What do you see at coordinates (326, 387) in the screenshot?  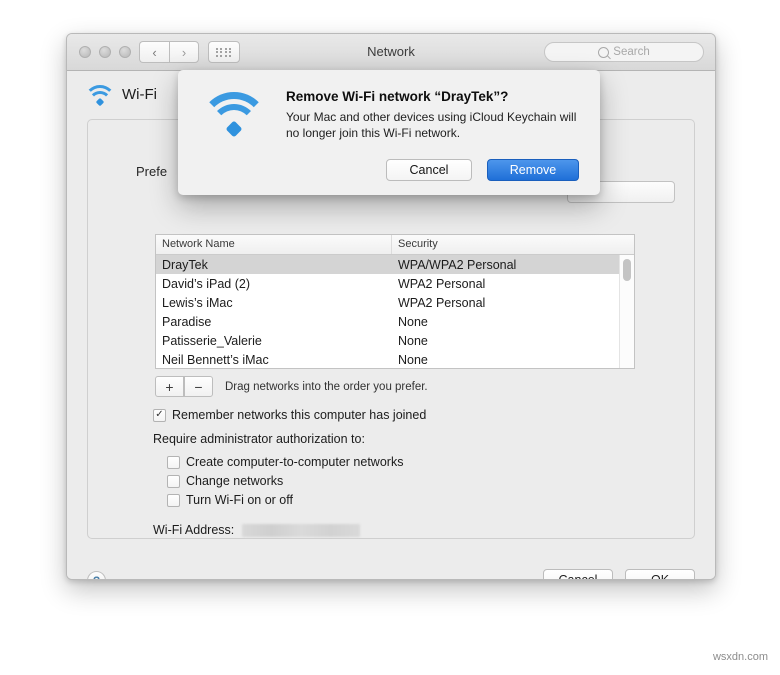 I see `drag-hint-text: Drag networks into the order you prefer.` at bounding box center [326, 387].